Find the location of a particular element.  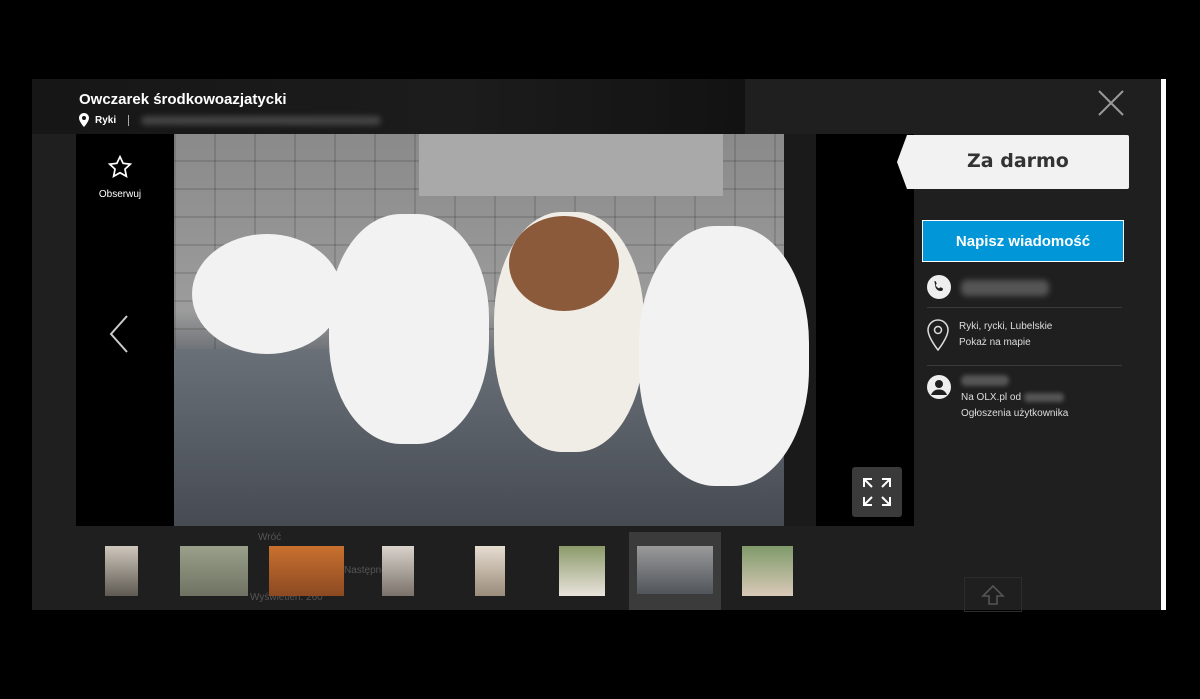

ghost-next: Następne is located at coordinates (365, 570).